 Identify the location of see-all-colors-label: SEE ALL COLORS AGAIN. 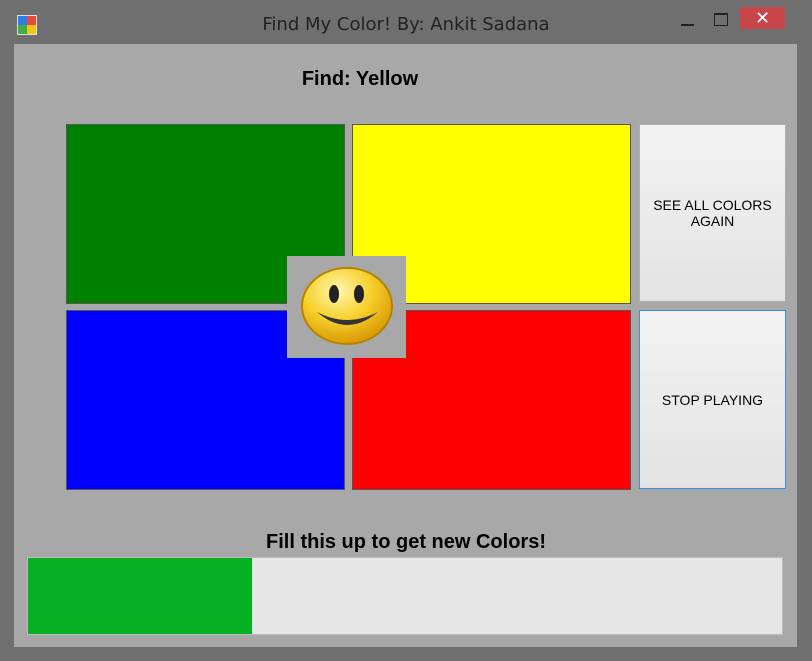
(712, 213).